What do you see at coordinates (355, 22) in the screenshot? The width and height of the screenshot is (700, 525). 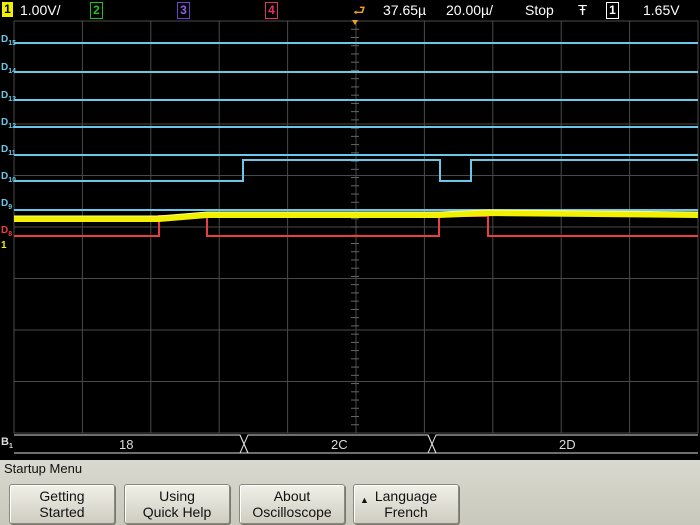 I see `trigger-marker-icon` at bounding box center [355, 22].